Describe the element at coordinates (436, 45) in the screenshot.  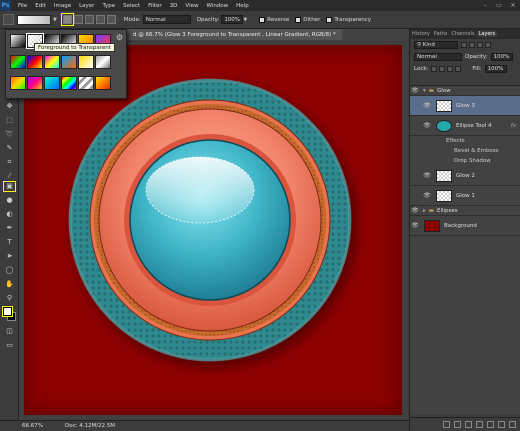
I see `kind-filter-select: ⚲ Kind` at that location.